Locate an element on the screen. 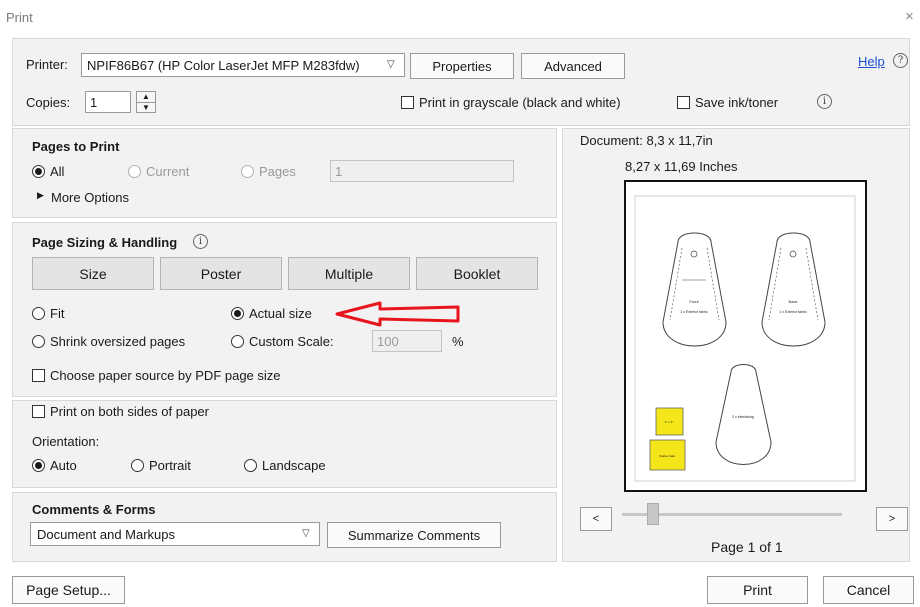 The width and height of the screenshot is (920, 607). actual-size-label: Actual size is located at coordinates (280, 313).